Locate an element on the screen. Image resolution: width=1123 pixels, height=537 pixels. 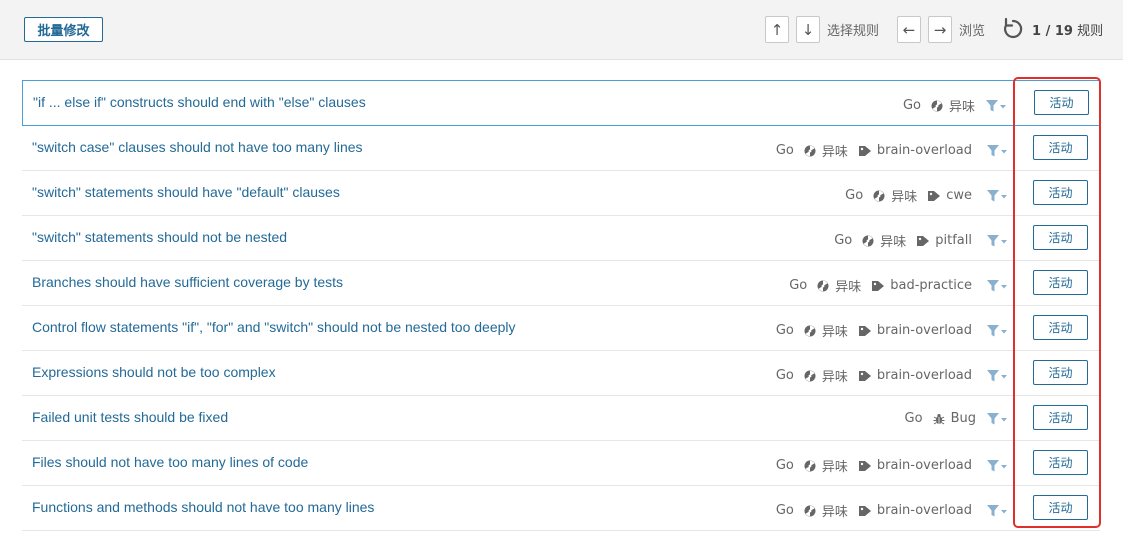
rule-counter: 1 / 19 规则 is located at coordinates (1067, 29).